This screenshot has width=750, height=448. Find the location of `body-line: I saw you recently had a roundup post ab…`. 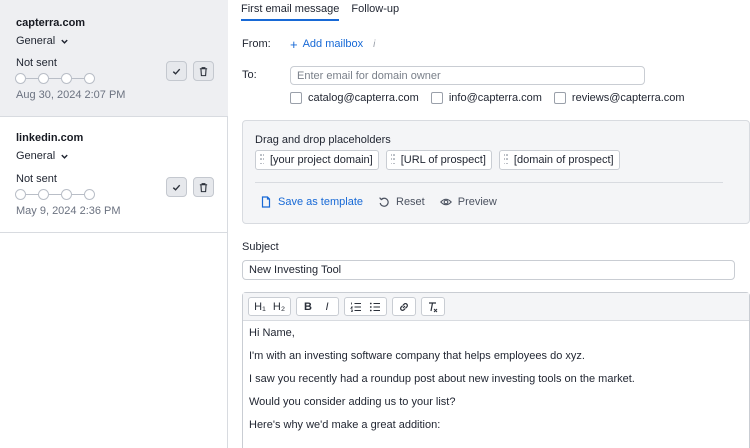

body-line: I saw you recently had a roundup post ab… is located at coordinates (442, 379).